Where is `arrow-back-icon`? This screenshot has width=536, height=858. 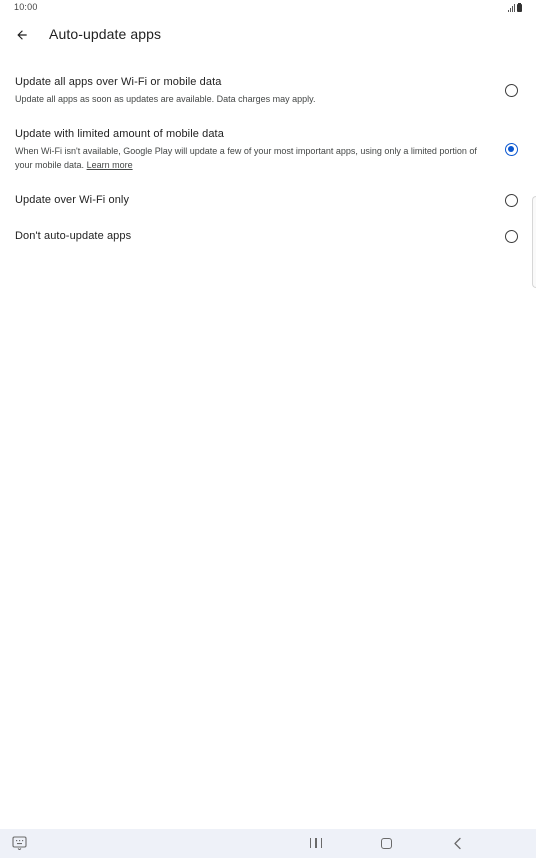
arrow-back-icon is located at coordinates (22, 35).